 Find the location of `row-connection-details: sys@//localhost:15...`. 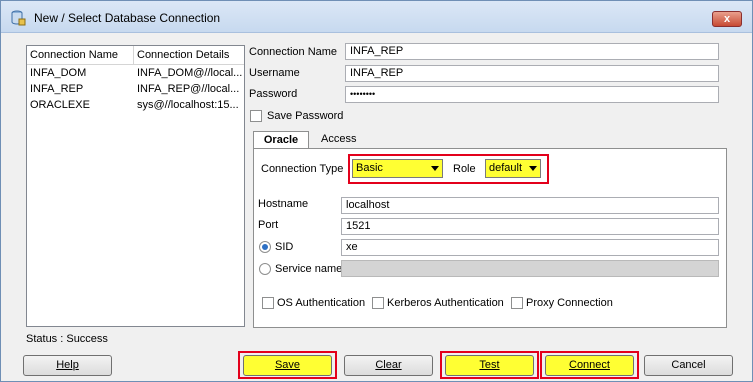

row-connection-details: sys@//localhost:15... is located at coordinates (188, 105).